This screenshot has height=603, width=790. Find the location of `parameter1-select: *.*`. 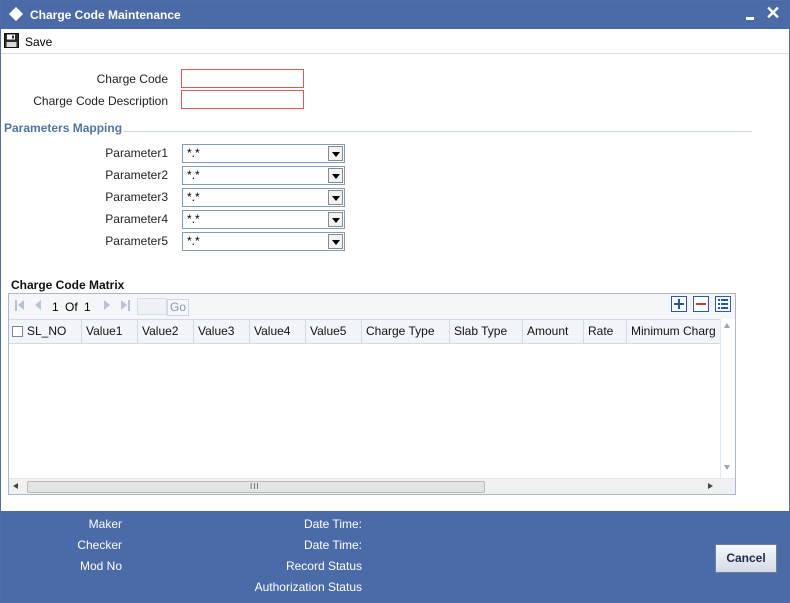

parameter1-select: *.* is located at coordinates (263, 153).